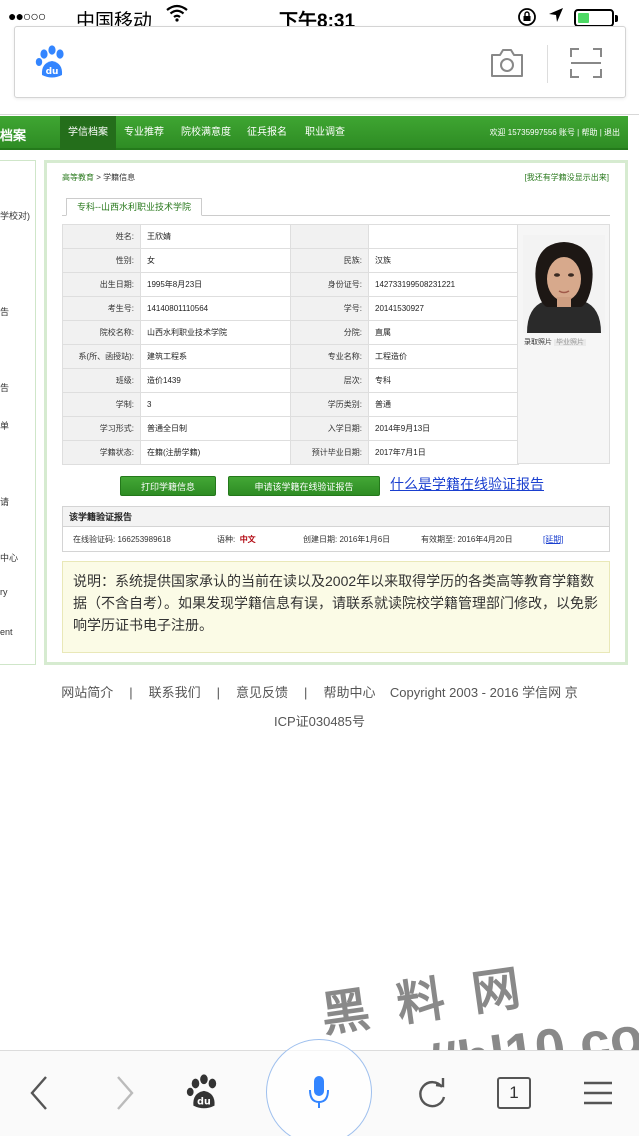  Describe the element at coordinates (467, 484) in the screenshot. I see `what-is-report-link: 什么是学籍在线验证报告` at that location.